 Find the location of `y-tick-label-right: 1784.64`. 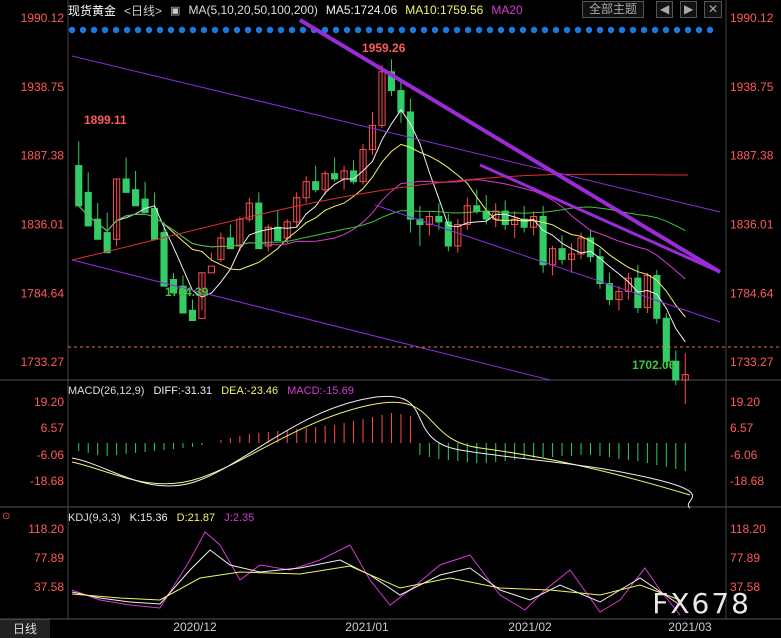

y-tick-label-right: 1784.64 is located at coordinates (752, 293).